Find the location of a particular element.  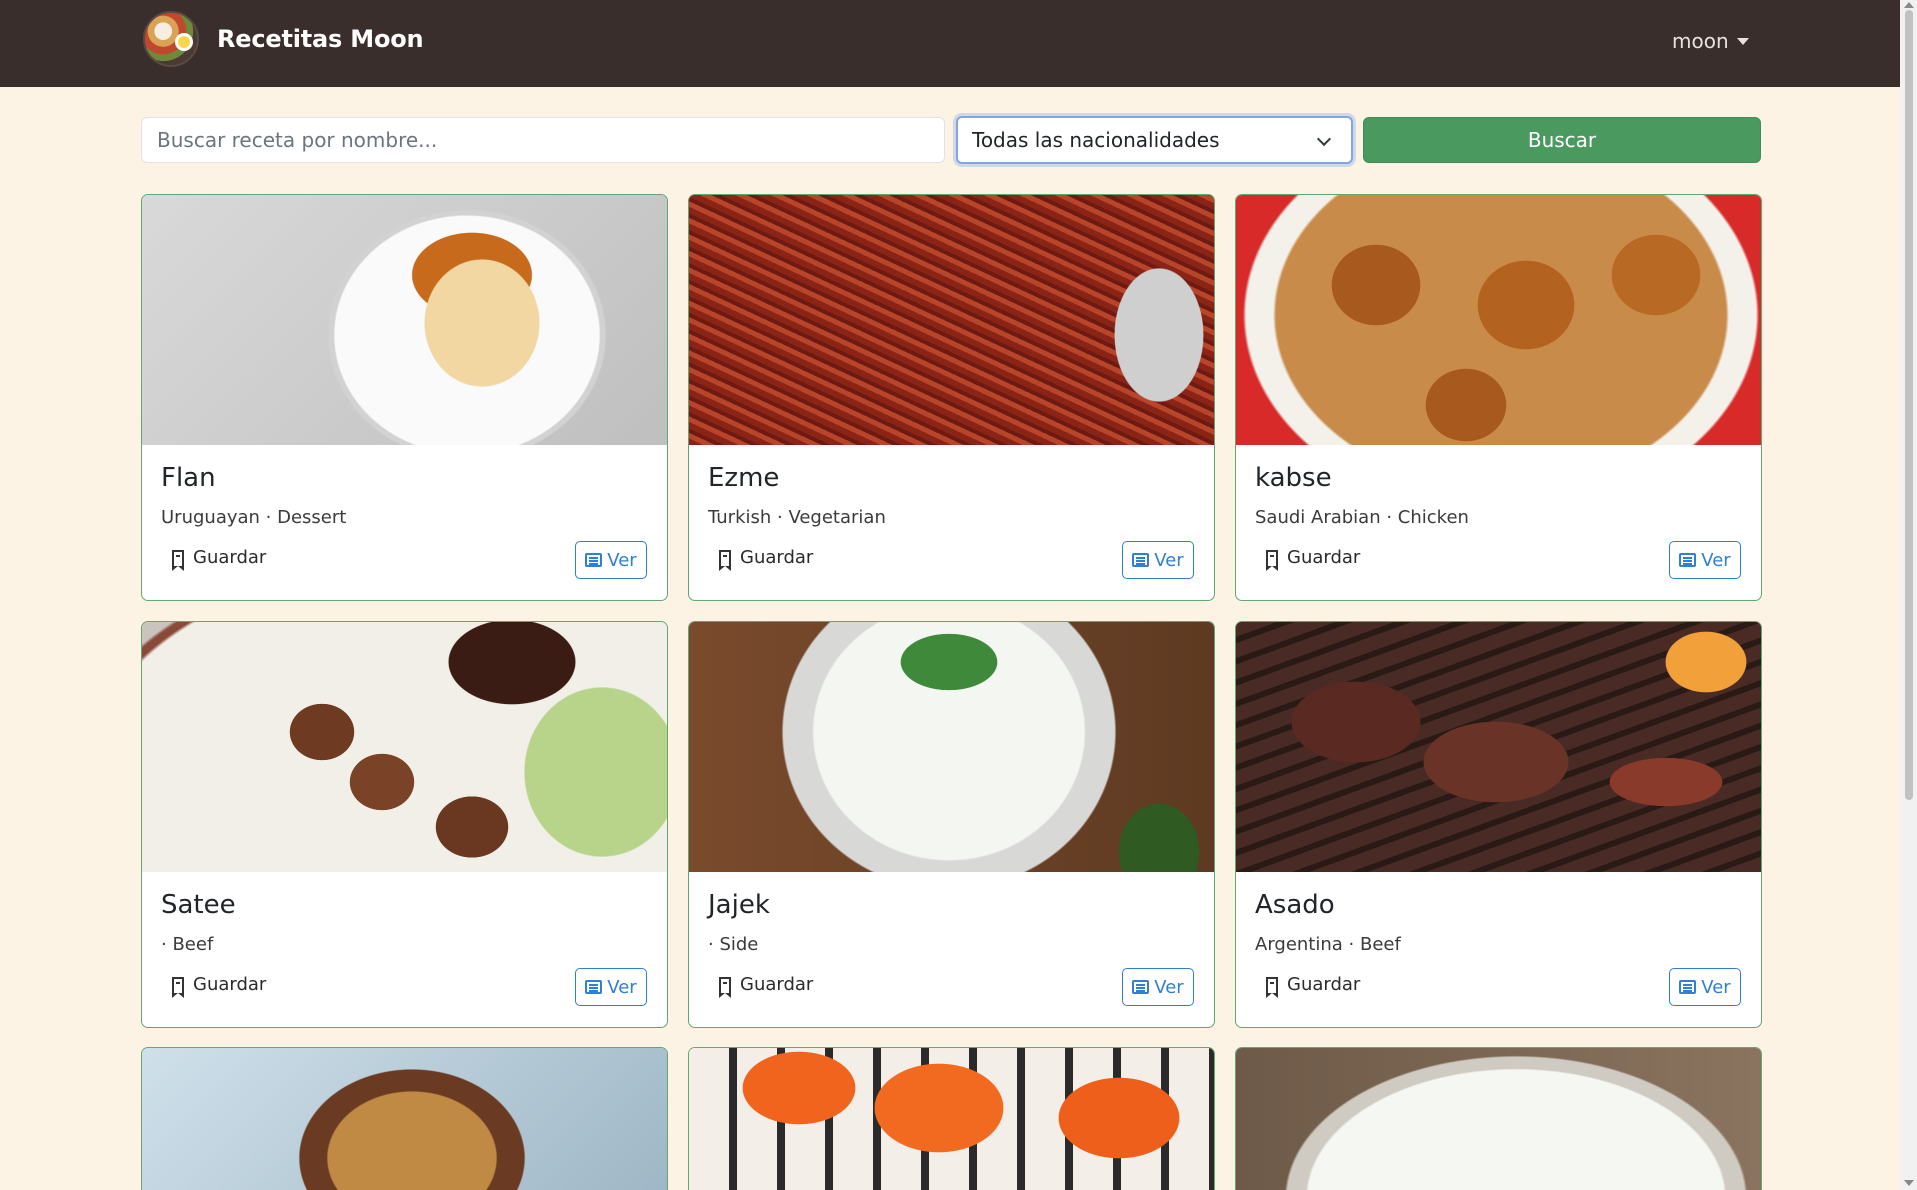

brand-link: Recetitas Moon is located at coordinates (283, 39).